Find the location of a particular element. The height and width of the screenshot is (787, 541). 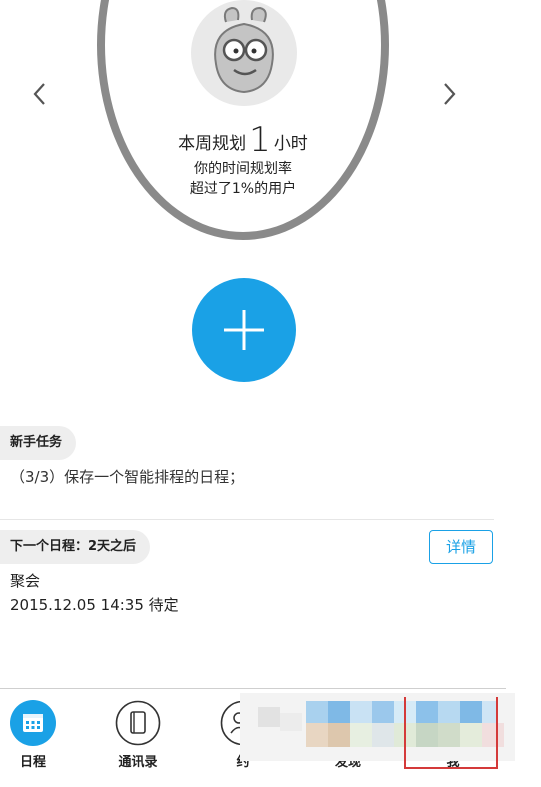

nav-item-schedule: 日程 is located at coordinates (34, 735).